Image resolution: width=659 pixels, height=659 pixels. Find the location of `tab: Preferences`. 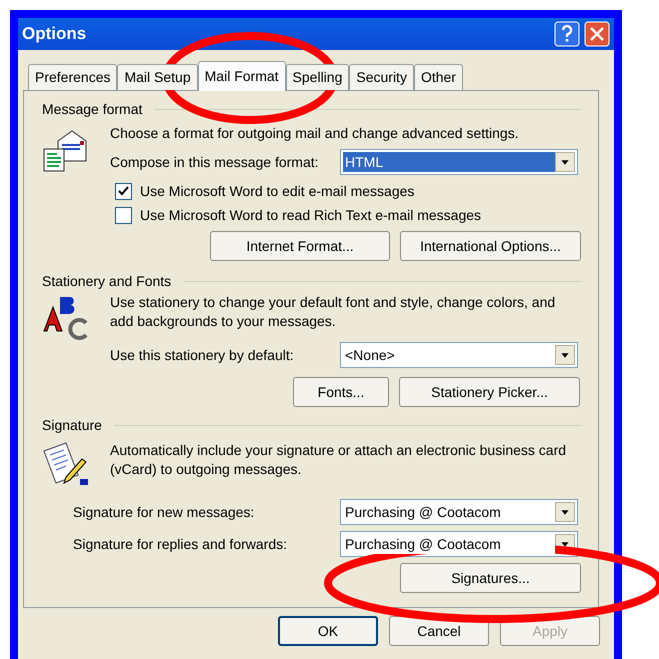

tab: Preferences is located at coordinates (73, 77).